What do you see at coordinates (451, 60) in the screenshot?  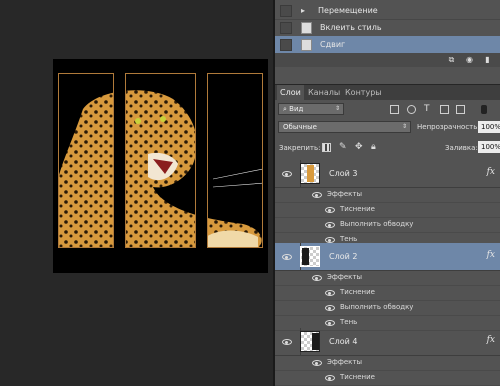 I see `new-document-icon: ⧉` at bounding box center [451, 60].